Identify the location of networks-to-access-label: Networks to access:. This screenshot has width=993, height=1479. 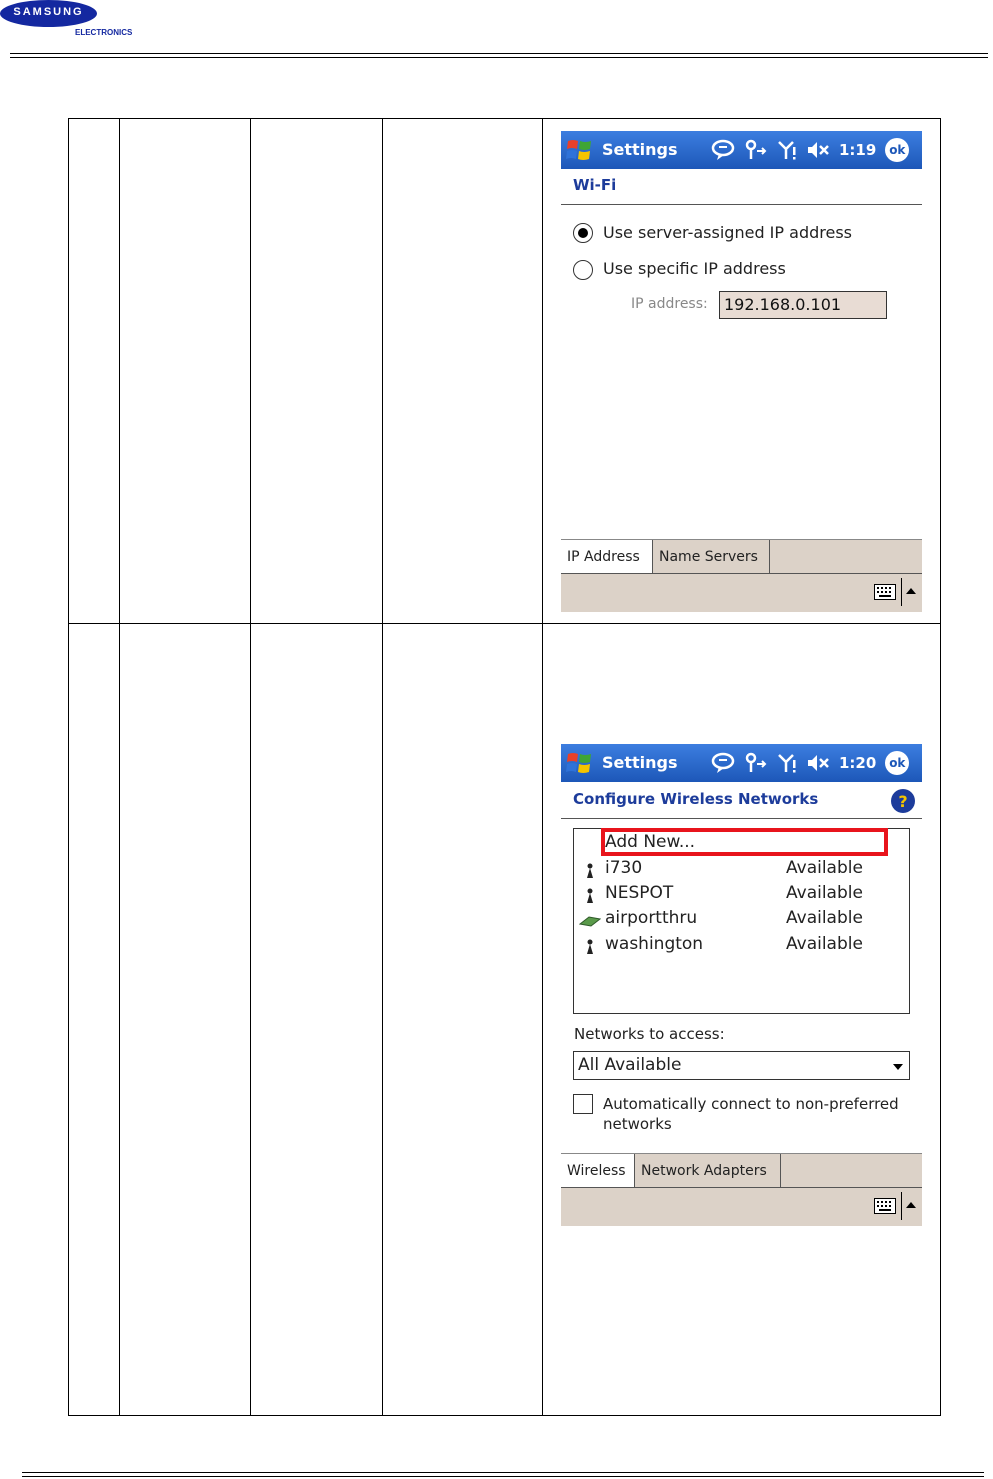
(649, 1034).